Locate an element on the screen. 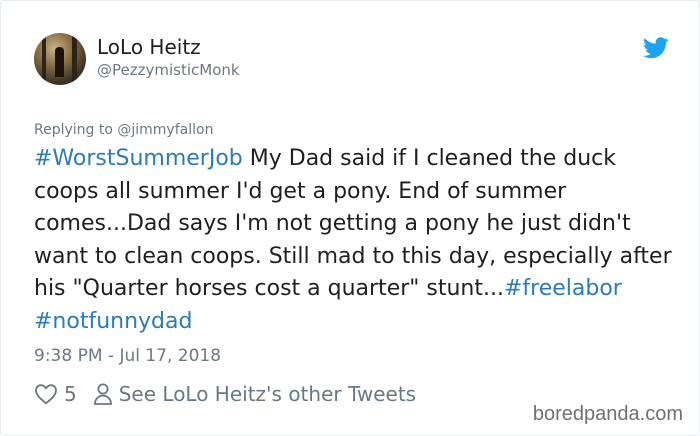  author-name: LoLo Heitz is located at coordinates (149, 47).